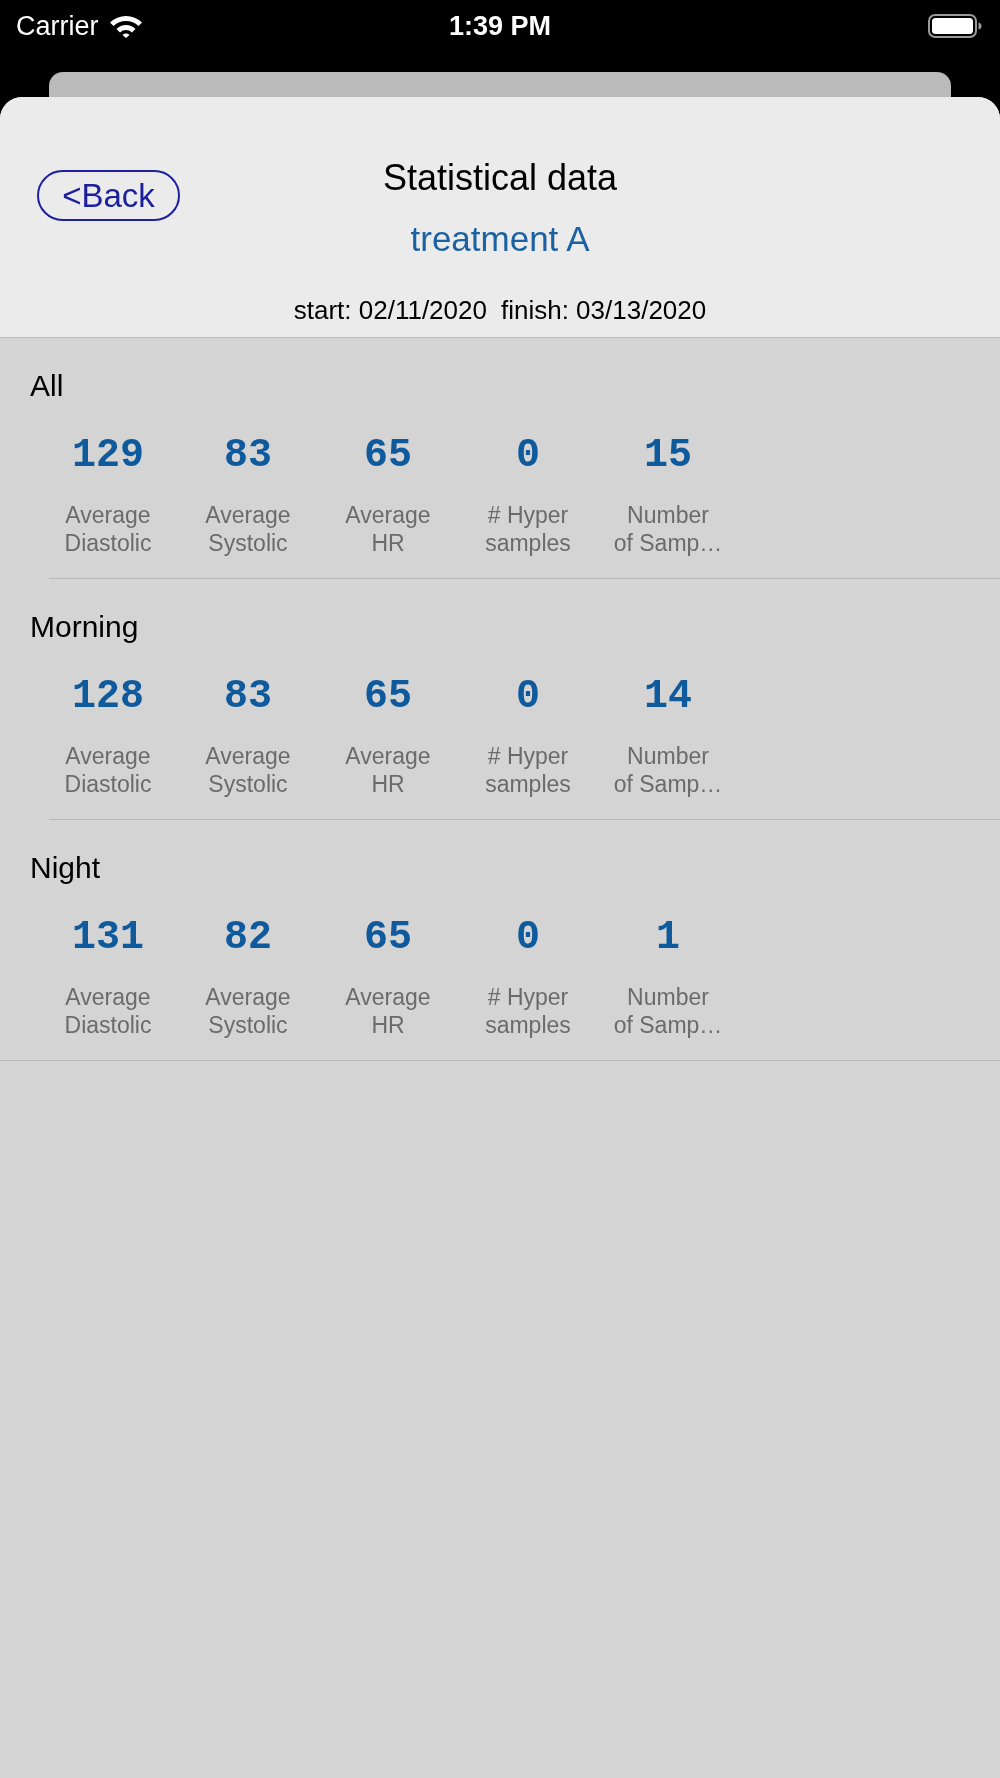 This screenshot has height=1778, width=1000. Describe the element at coordinates (108, 697) in the screenshot. I see `stat-value: 128` at that location.